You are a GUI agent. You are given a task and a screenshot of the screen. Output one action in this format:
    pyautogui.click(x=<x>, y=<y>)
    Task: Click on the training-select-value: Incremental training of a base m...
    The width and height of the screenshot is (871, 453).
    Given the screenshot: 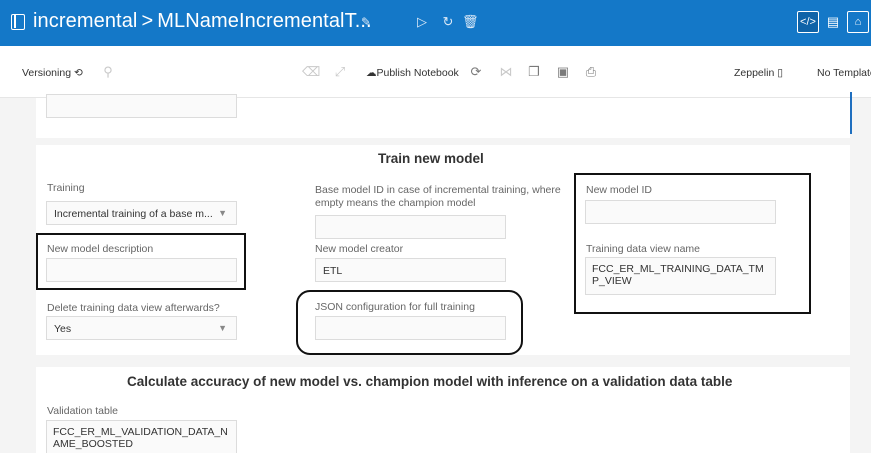 What is the action you would take?
    pyautogui.click(x=133, y=214)
    